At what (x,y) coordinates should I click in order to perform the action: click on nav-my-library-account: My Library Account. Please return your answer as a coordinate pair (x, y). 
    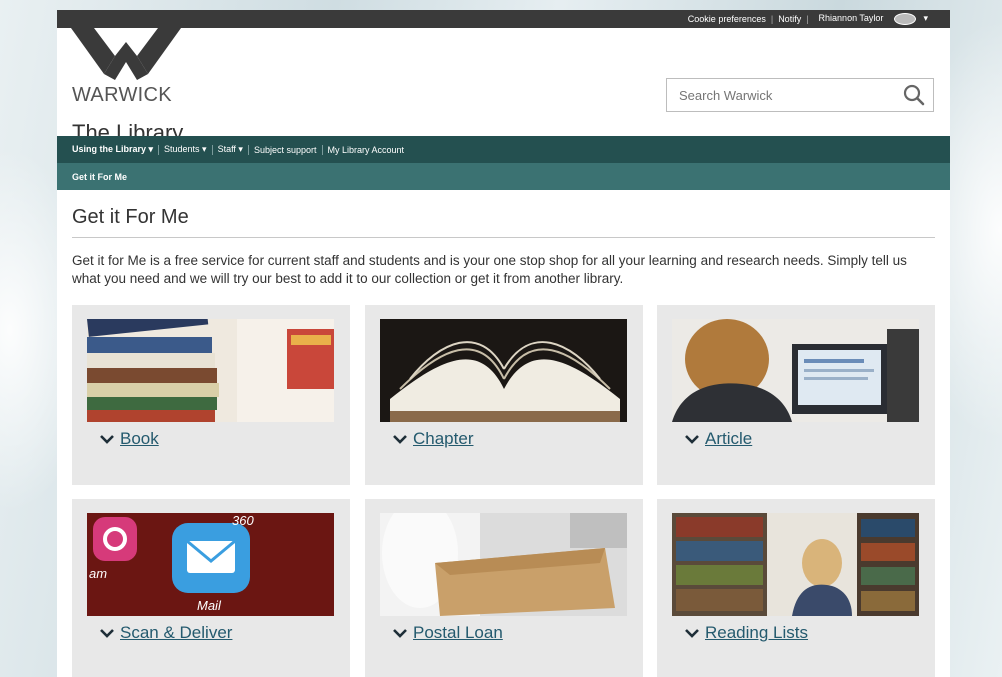
    Looking at the image, I should click on (366, 150).